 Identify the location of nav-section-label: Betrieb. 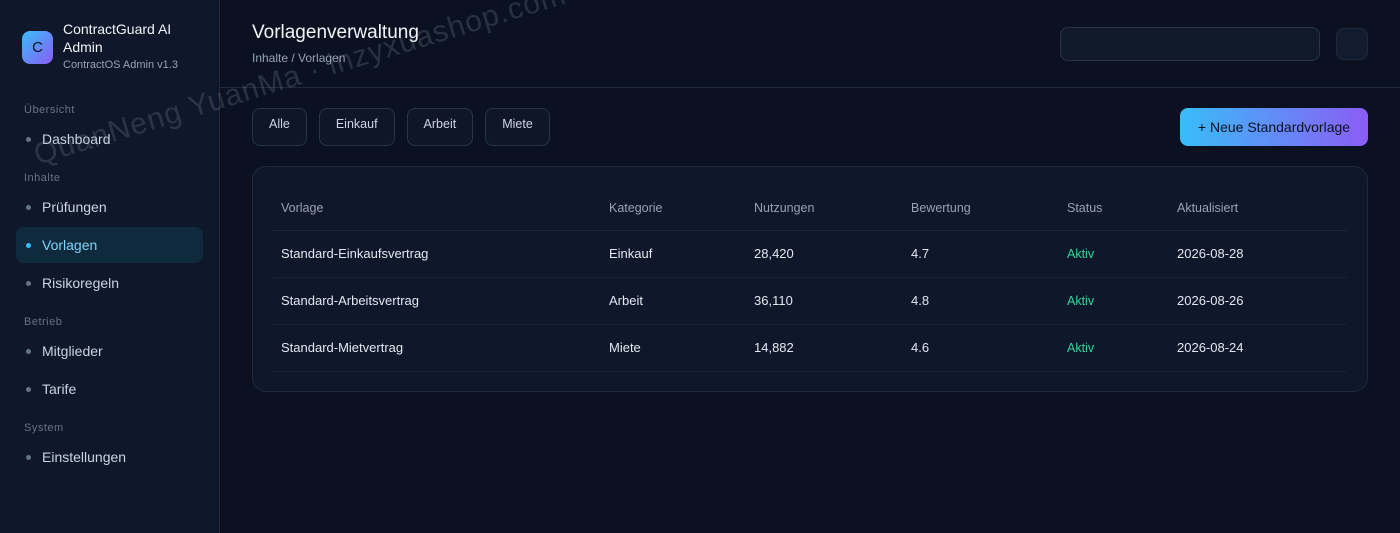
(43, 322).